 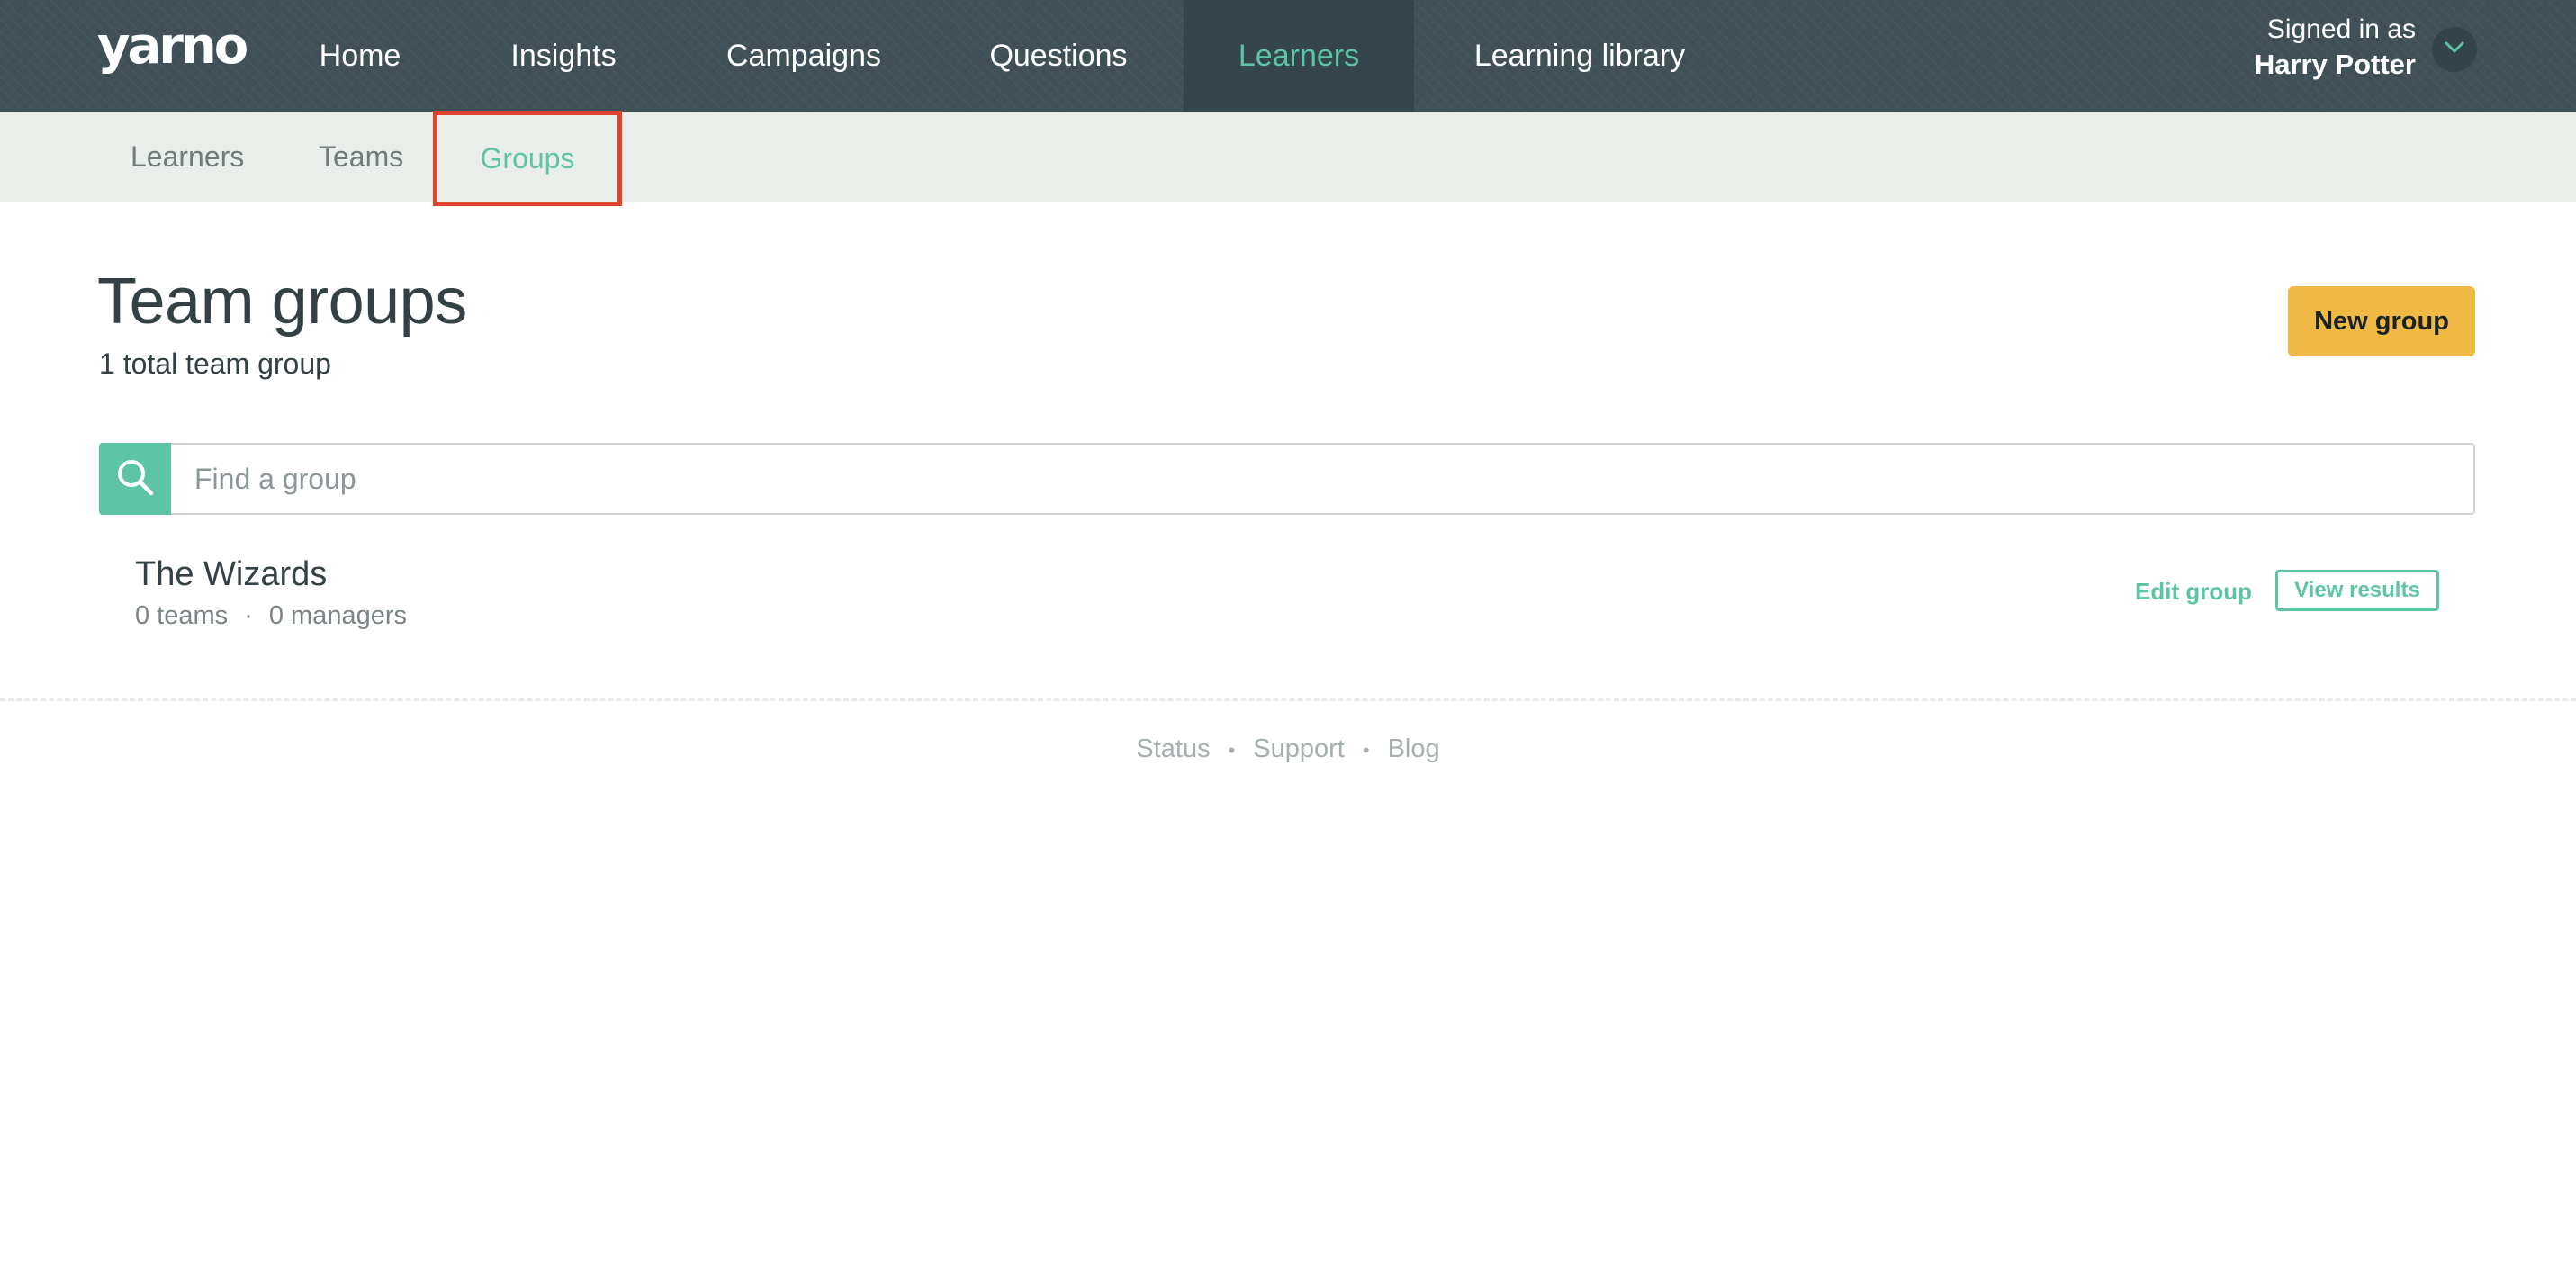 What do you see at coordinates (1299, 749) in the screenshot?
I see `footer-link-support: Support` at bounding box center [1299, 749].